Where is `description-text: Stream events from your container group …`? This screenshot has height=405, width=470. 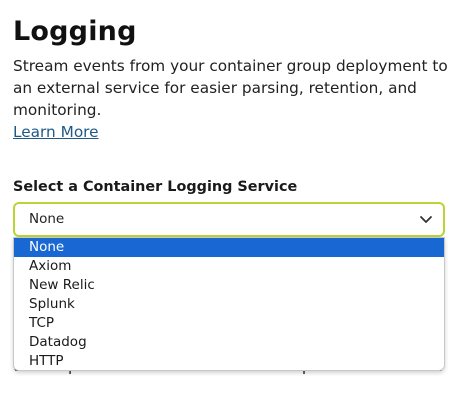
description-text: Stream events from your container group … is located at coordinates (230, 88).